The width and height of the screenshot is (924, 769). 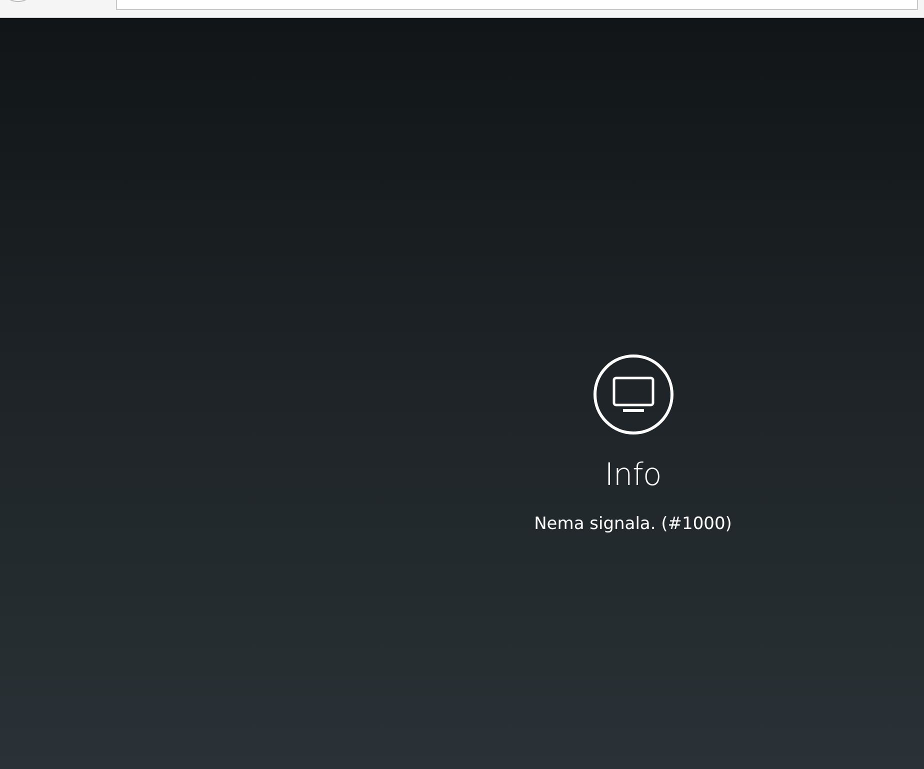 What do you see at coordinates (633, 394) in the screenshot?
I see `tv-icon` at bounding box center [633, 394].